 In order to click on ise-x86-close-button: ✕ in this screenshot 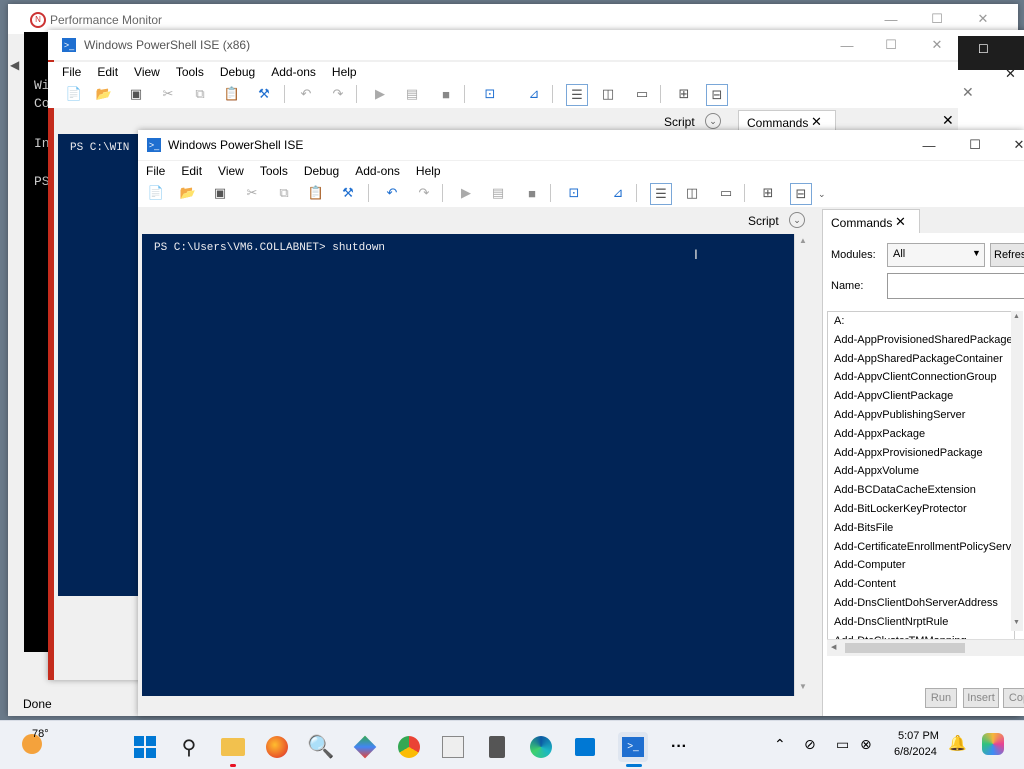, I will do `click(937, 45)`.